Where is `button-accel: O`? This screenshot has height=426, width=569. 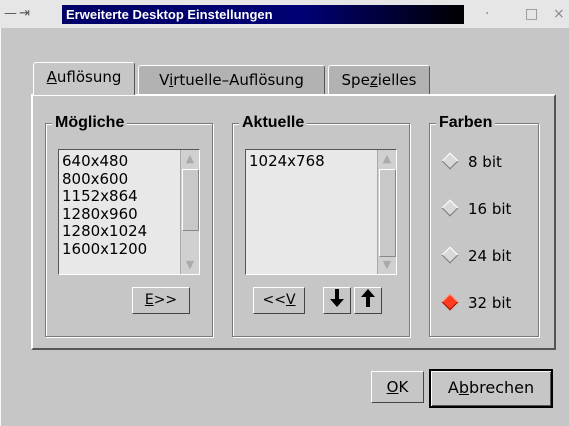
button-accel: O is located at coordinates (392, 387).